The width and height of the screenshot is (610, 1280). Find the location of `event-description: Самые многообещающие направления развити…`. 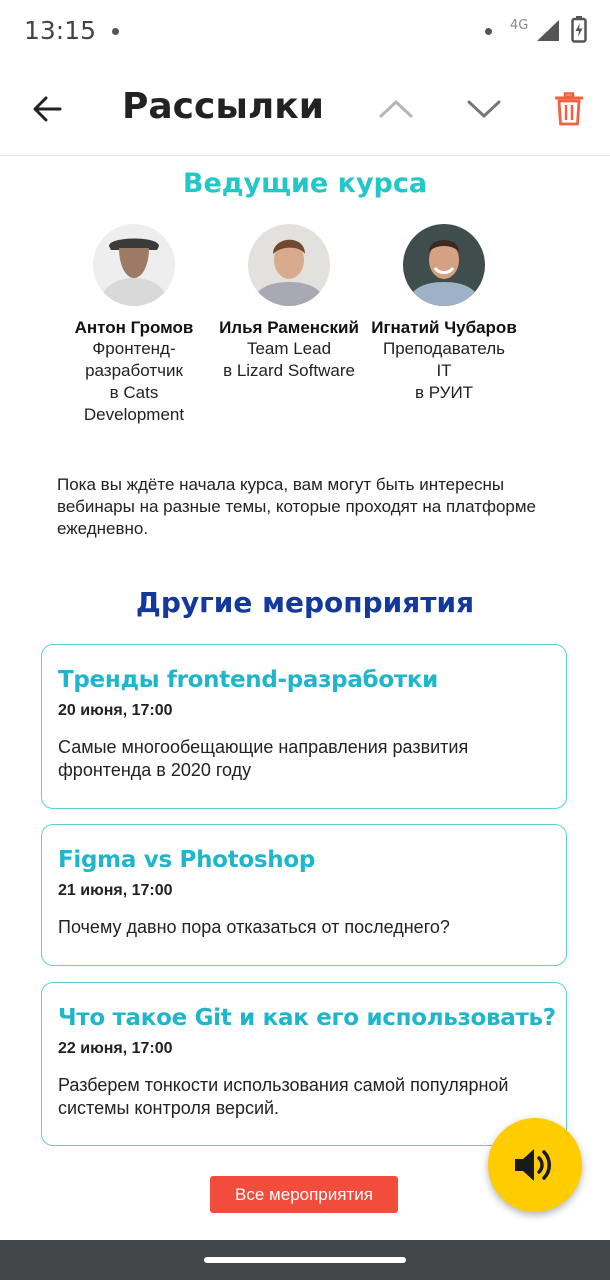

event-description: Самые многообещающие направления развити… is located at coordinates (263, 758).